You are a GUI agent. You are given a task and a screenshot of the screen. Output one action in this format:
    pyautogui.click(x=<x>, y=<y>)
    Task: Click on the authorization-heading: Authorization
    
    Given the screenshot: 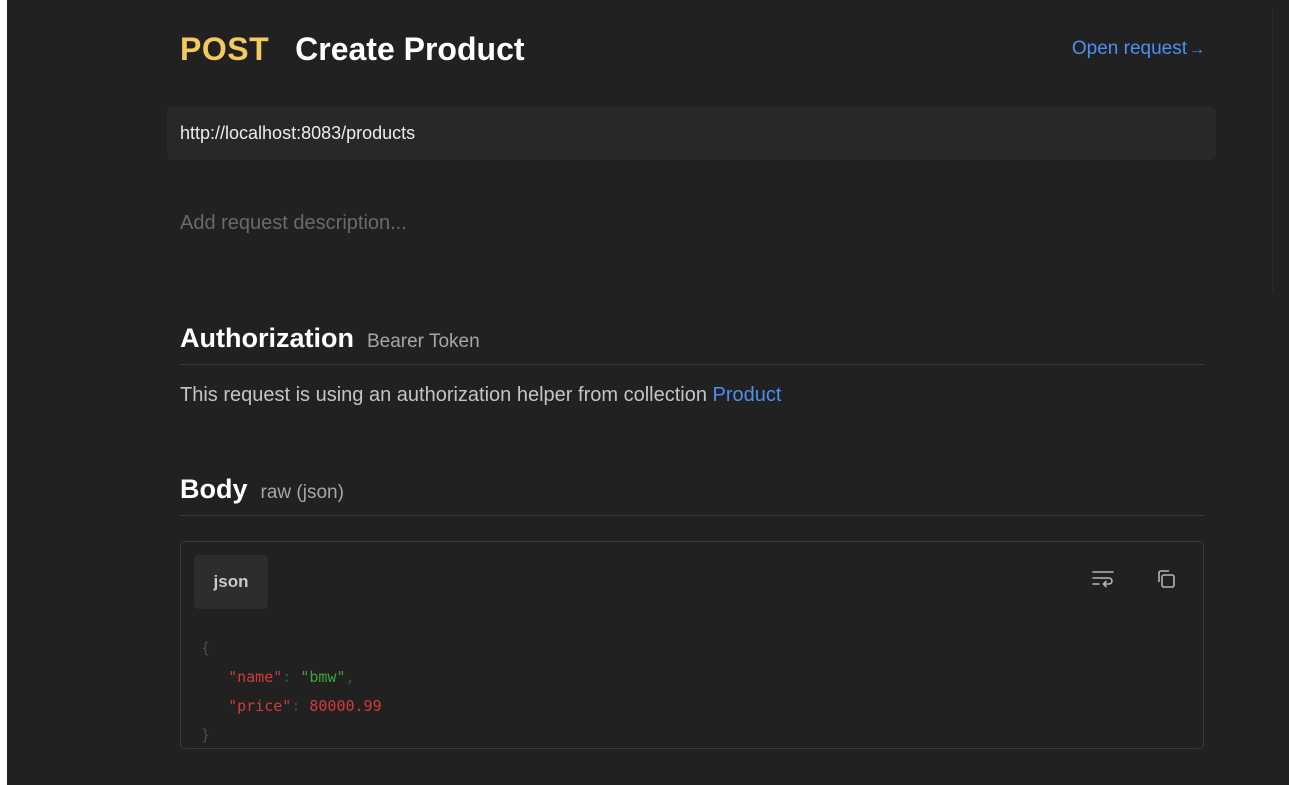 What is the action you would take?
    pyautogui.click(x=267, y=338)
    